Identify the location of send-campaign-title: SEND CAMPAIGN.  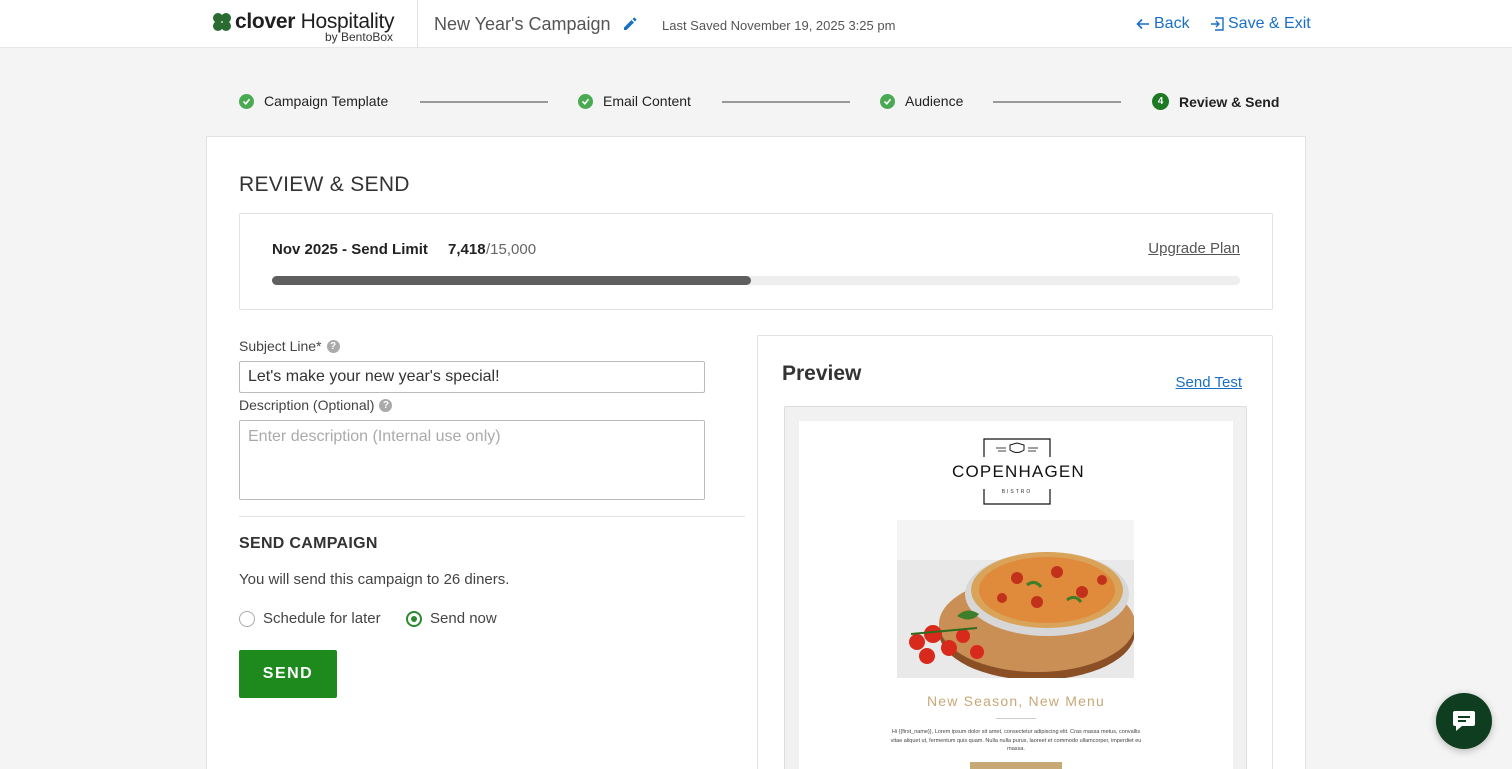
(308, 543).